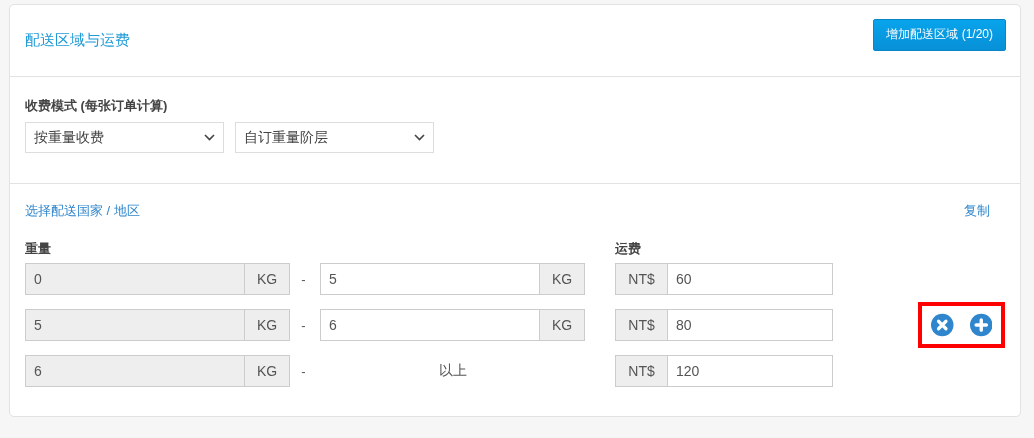 The height and width of the screenshot is (438, 1034). What do you see at coordinates (430, 325) in the screenshot?
I see `input-field: 6` at bounding box center [430, 325].